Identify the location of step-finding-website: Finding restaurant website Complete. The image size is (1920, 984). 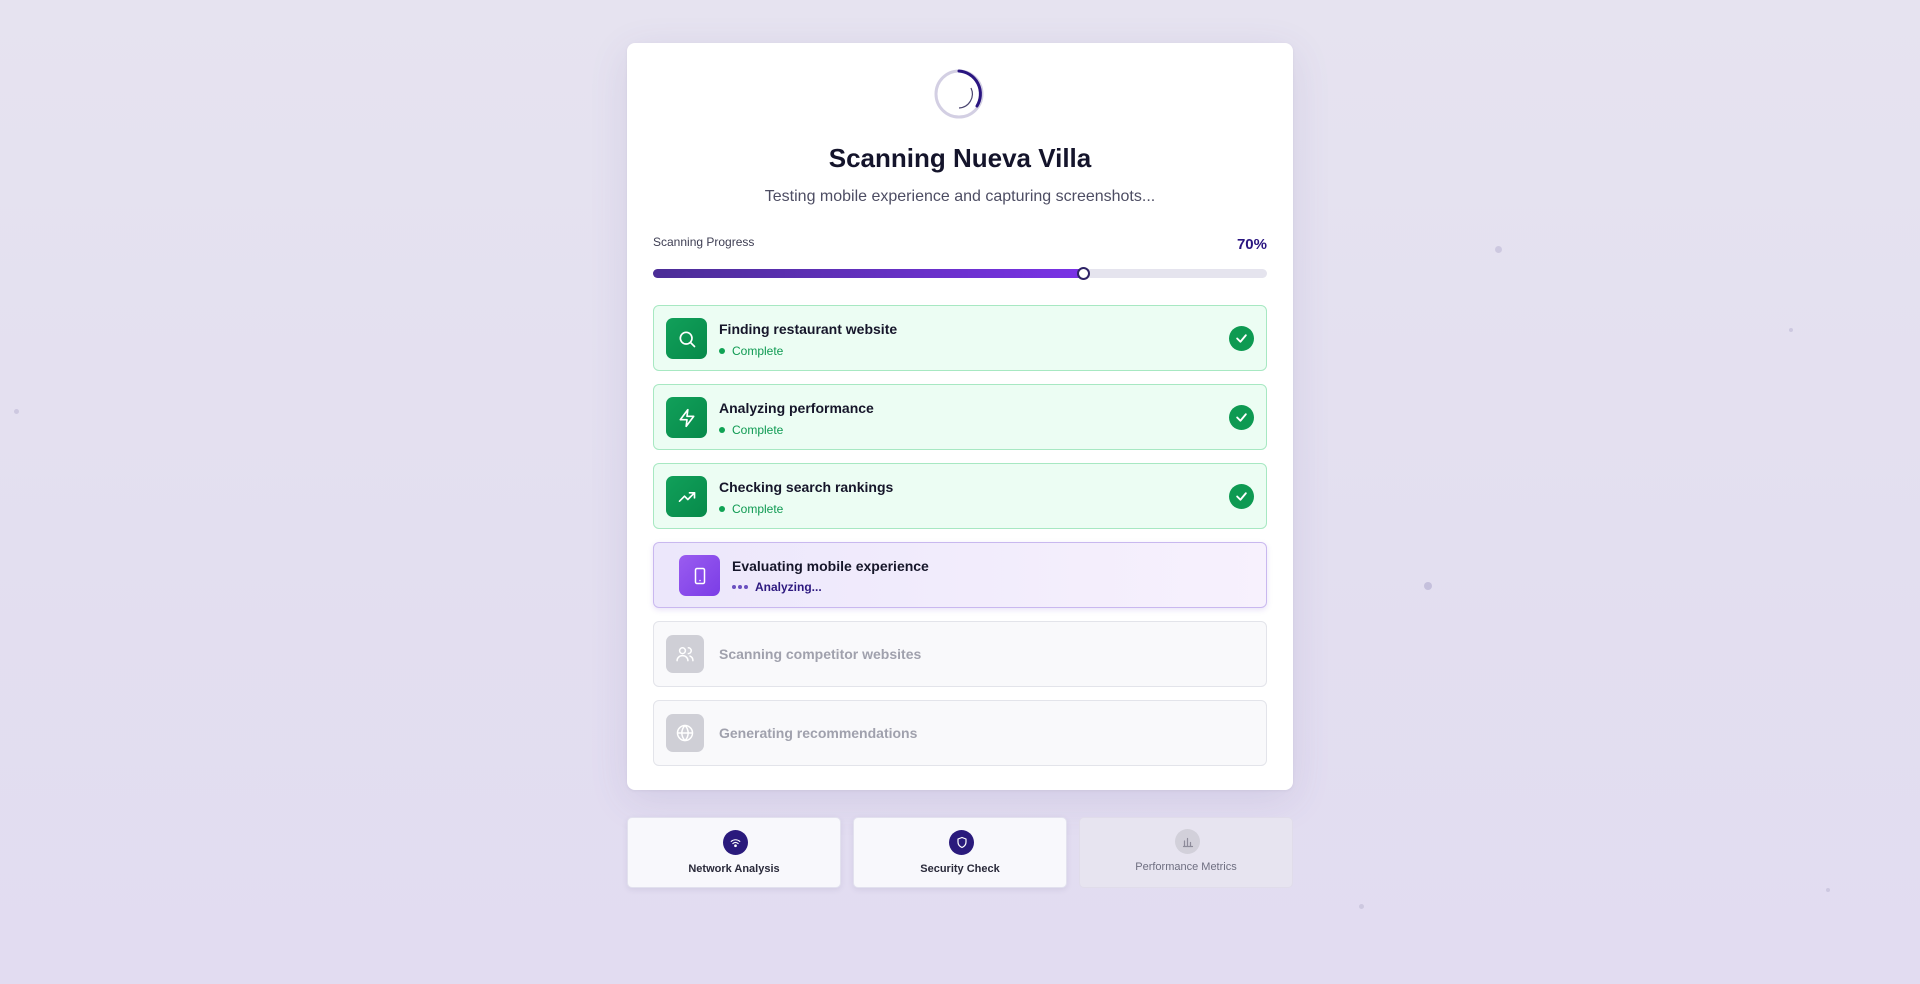
(960, 338).